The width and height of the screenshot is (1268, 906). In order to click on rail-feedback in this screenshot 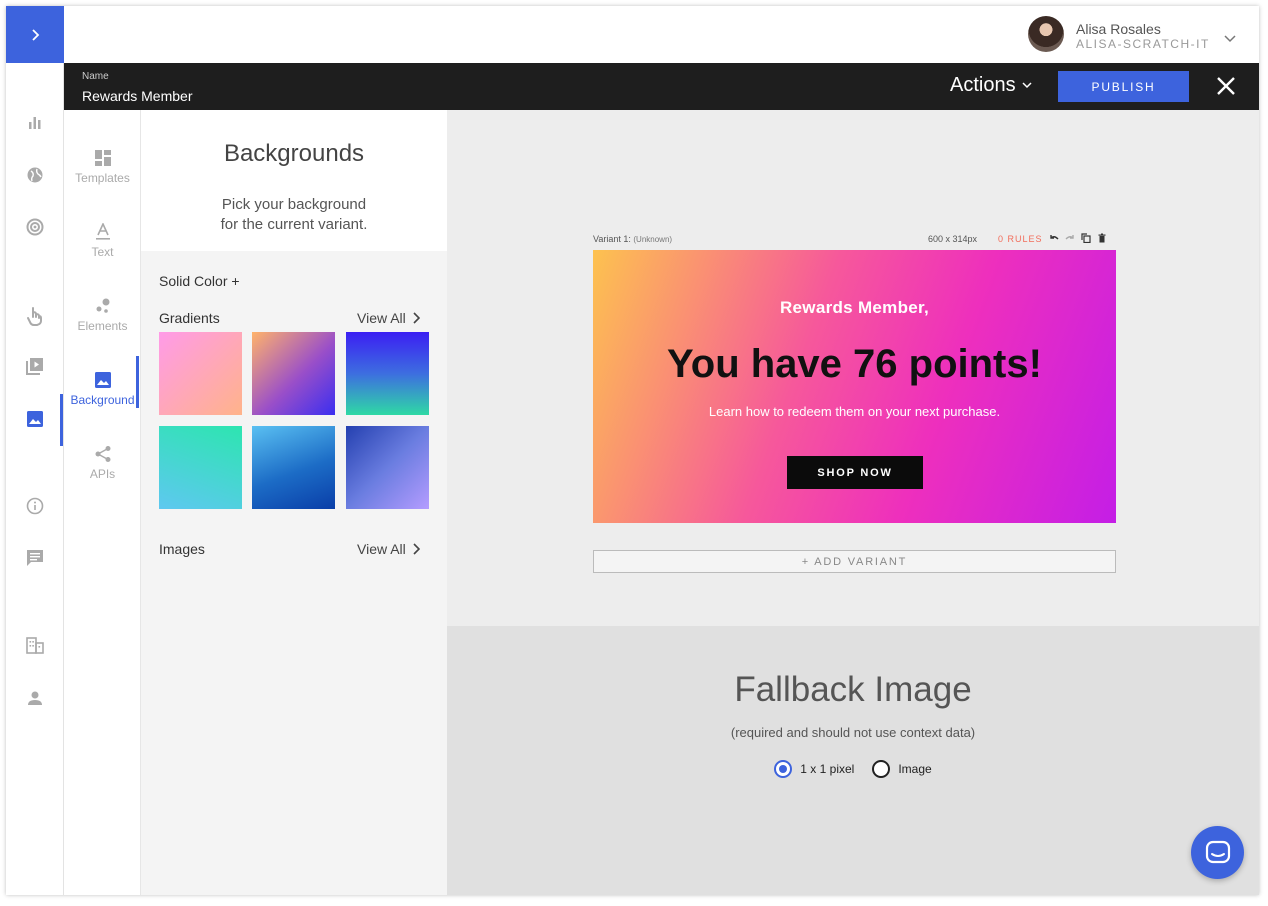, I will do `click(35, 558)`.